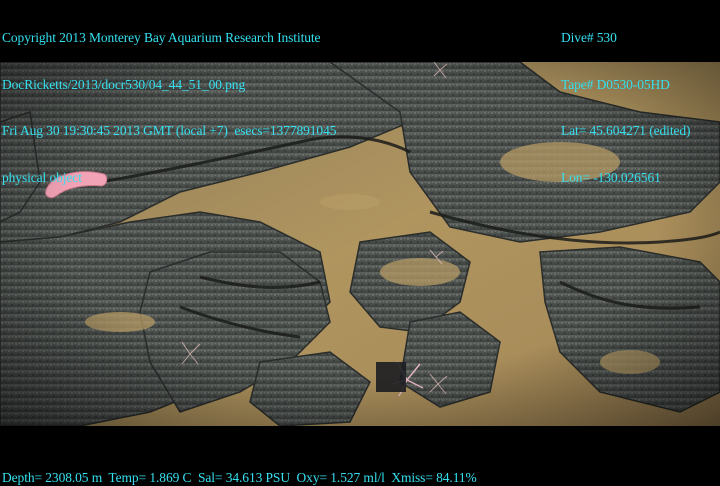 This screenshot has width=720, height=486. I want to click on annotation-text: physical object, so click(42, 177).